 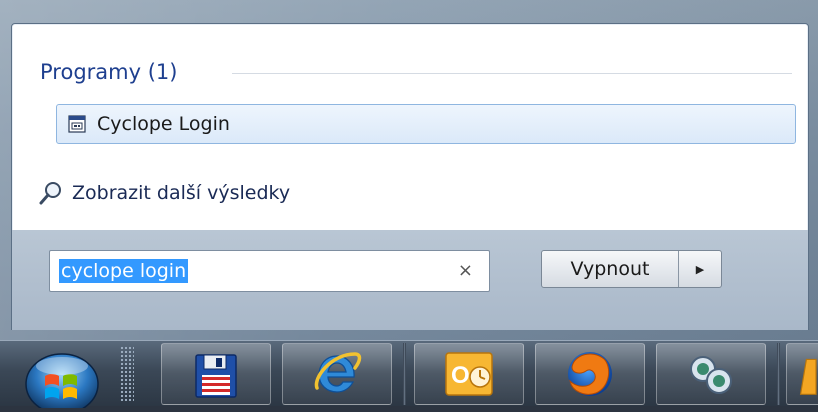 I want to click on taskbar-item-chat-app, so click(x=711, y=374).